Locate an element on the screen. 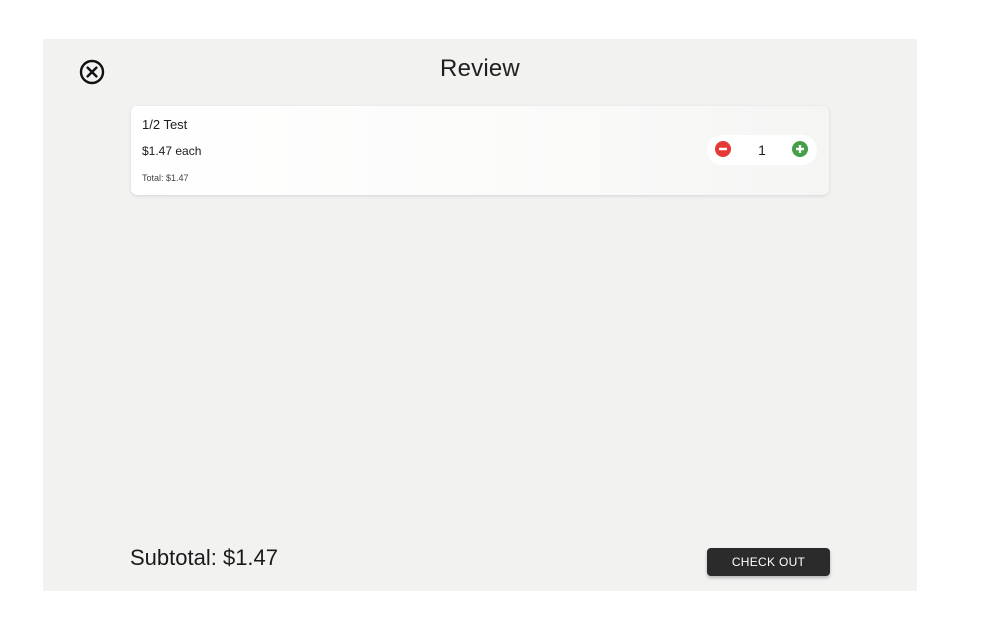 Image resolution: width=1002 pixels, height=635 pixels. quantity-stepper: 1 is located at coordinates (762, 150).